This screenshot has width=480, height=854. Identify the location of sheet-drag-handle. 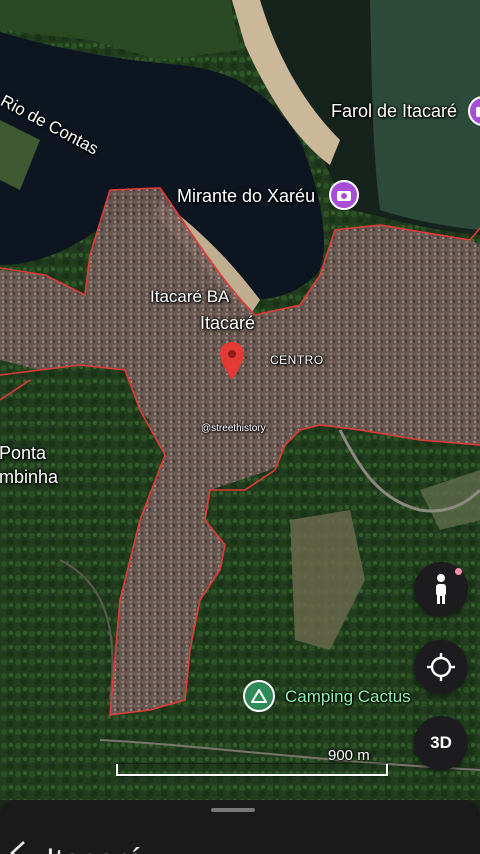
(233, 810).